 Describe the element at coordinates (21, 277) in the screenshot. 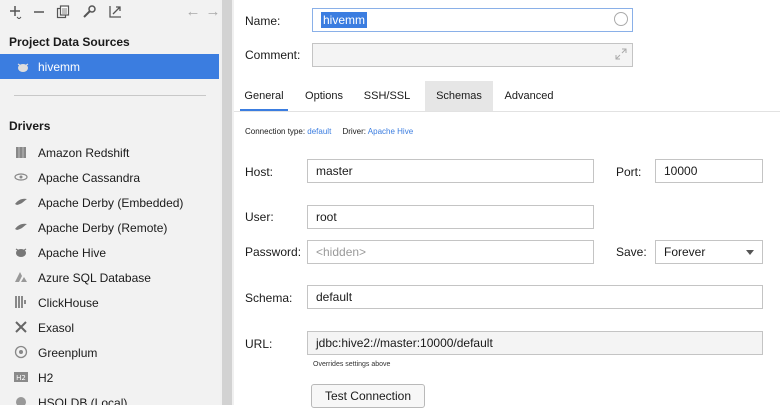

I see `azure-icon` at that location.